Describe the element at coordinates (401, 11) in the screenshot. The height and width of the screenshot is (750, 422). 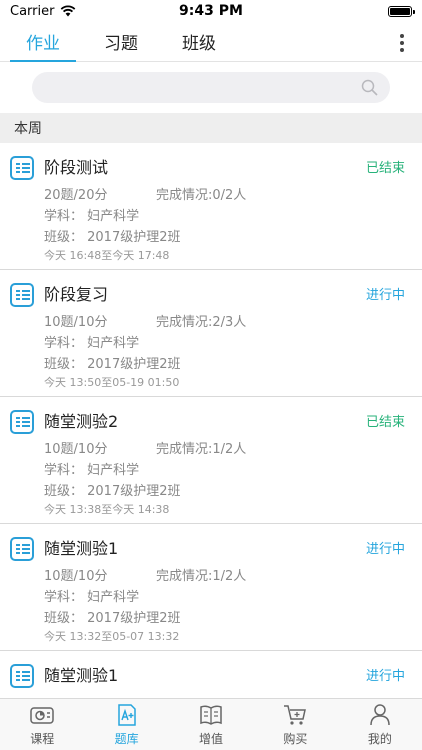
I see `battery-icon` at that location.